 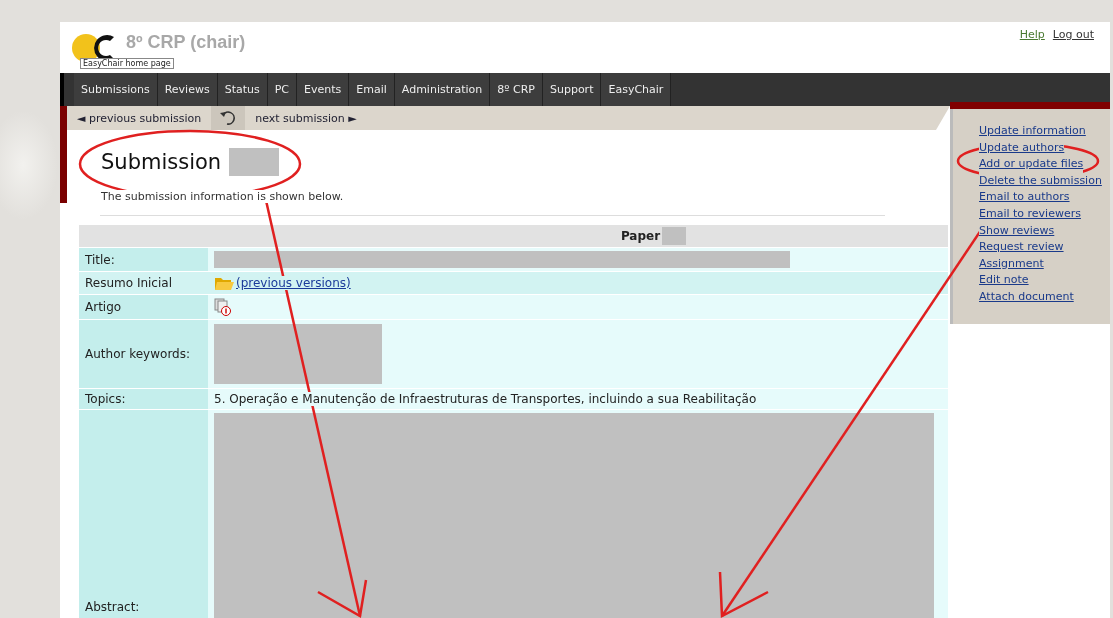 What do you see at coordinates (143, 259) in the screenshot?
I see `field-label: Title:` at bounding box center [143, 259].